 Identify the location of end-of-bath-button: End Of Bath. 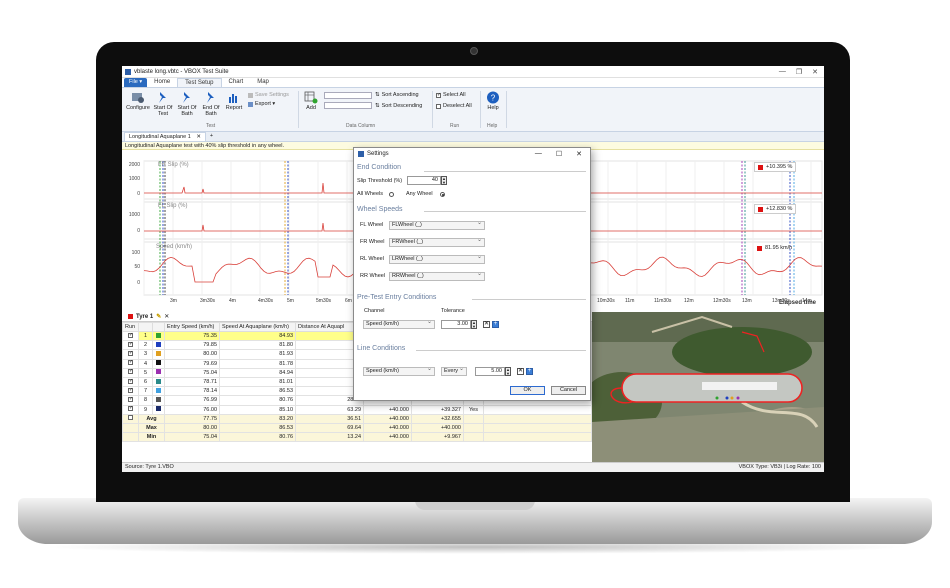
(211, 104).